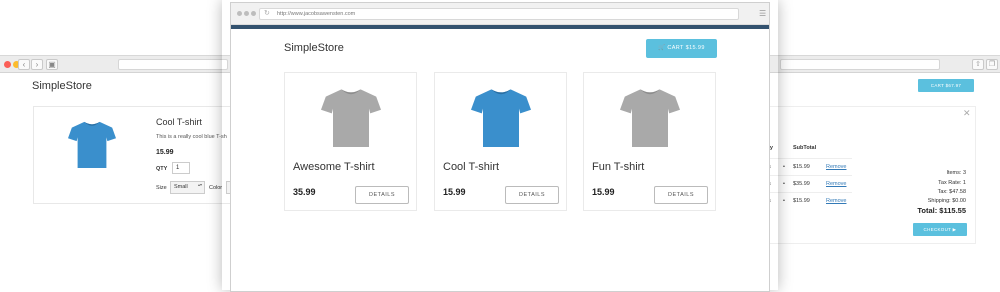 The height and width of the screenshot is (292, 1000). I want to click on close-icon: ✕, so click(967, 113).